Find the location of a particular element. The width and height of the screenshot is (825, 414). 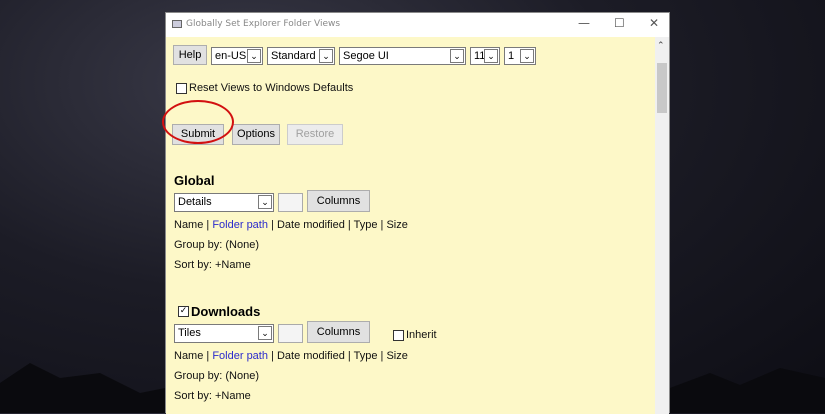

global-columns-button: Columns is located at coordinates (338, 201).